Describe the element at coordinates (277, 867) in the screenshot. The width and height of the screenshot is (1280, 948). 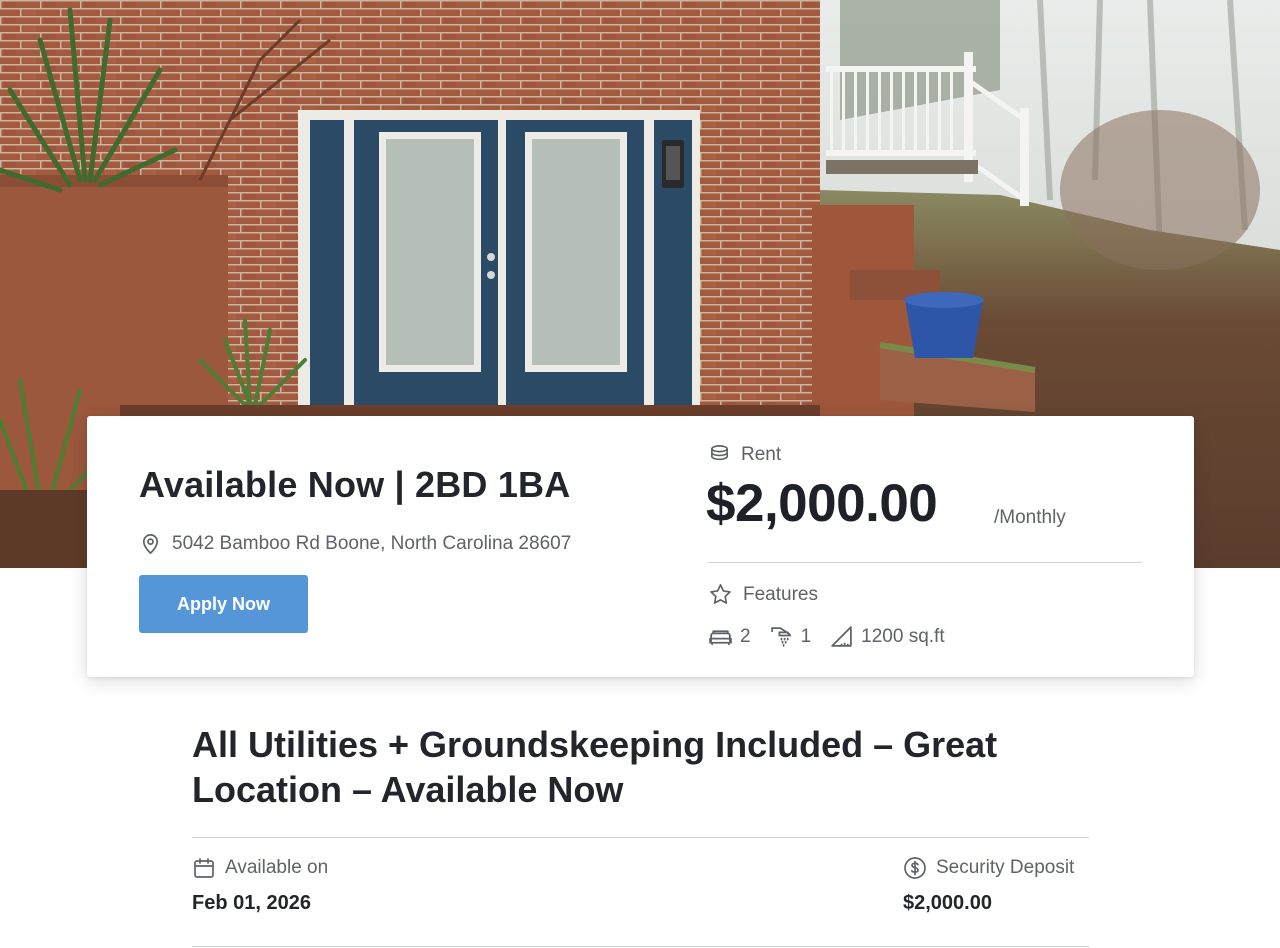
I see `available-on-text: Available on` at that location.